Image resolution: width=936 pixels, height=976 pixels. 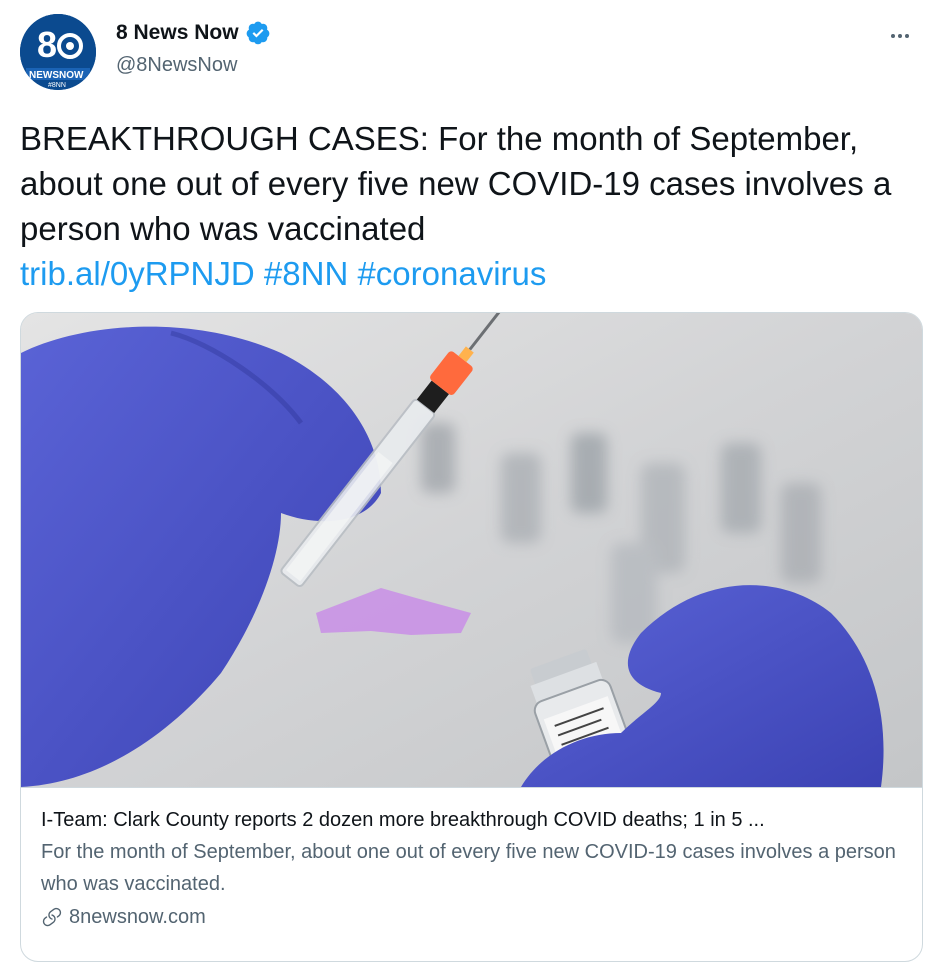 What do you see at coordinates (306, 273) in the screenshot?
I see `hashtag-8nn: #8NN` at bounding box center [306, 273].